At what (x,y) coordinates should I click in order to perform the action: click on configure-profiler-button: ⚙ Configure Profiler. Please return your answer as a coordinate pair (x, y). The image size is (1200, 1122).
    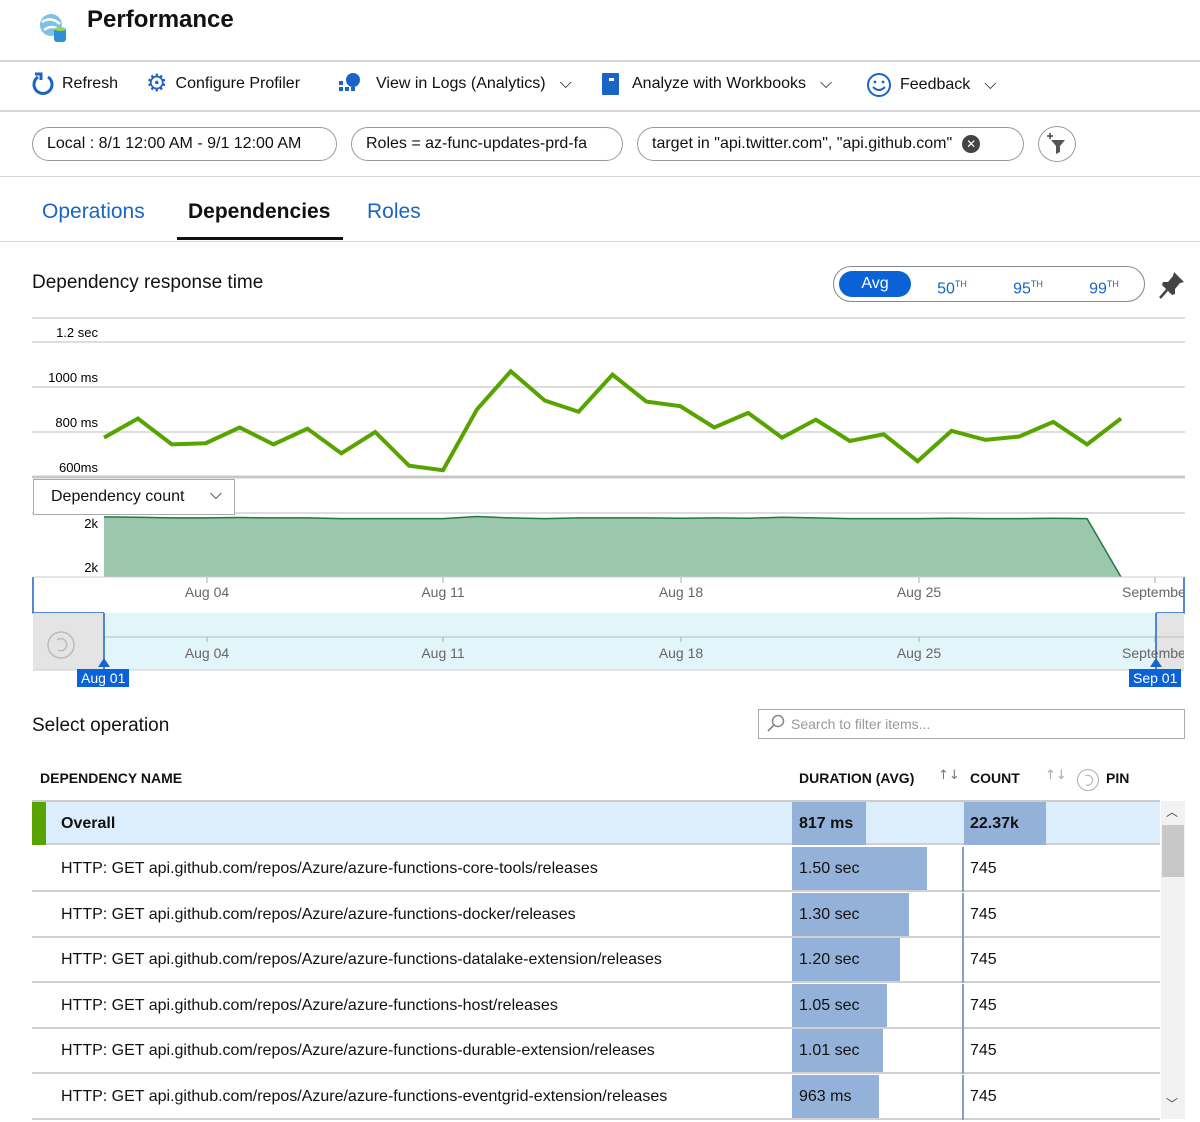
    Looking at the image, I should click on (223, 84).